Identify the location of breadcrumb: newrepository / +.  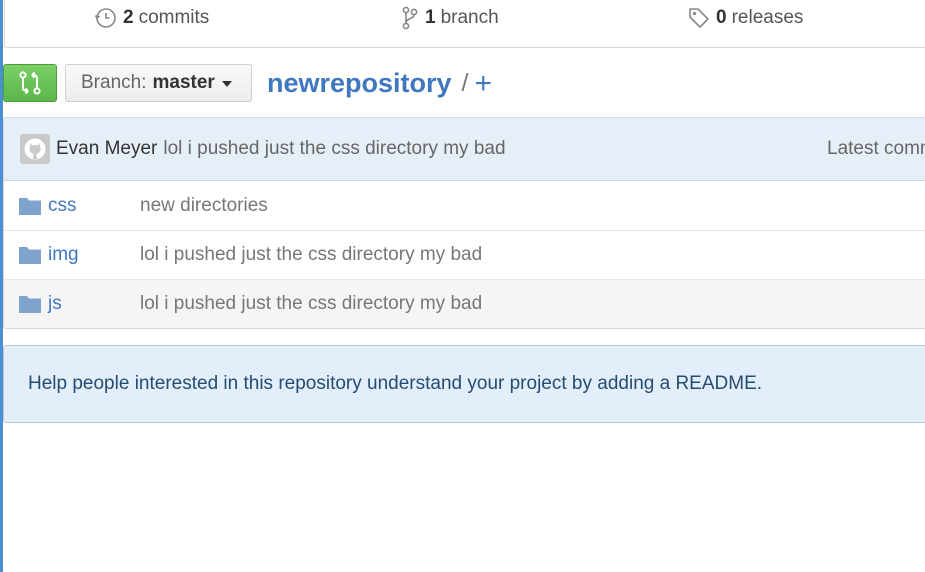
(379, 83).